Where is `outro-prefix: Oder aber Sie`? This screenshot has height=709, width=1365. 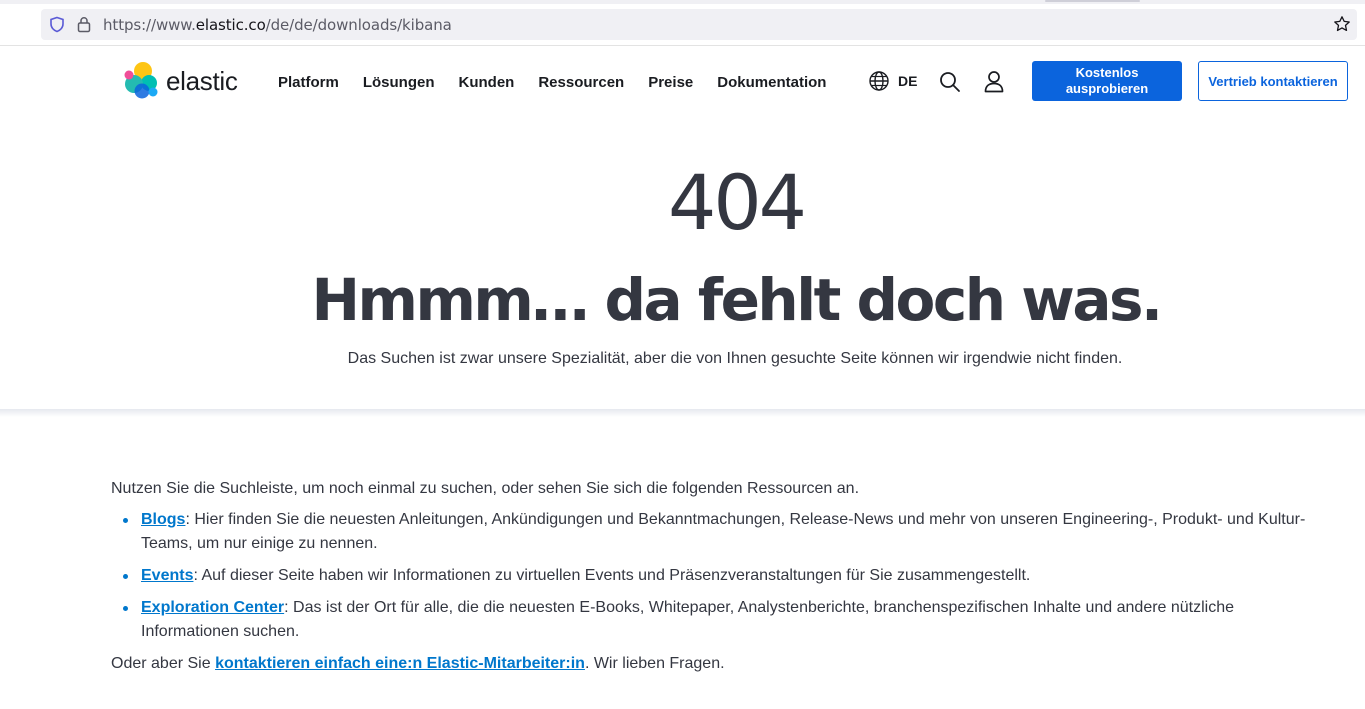 outro-prefix: Oder aber Sie is located at coordinates (163, 663).